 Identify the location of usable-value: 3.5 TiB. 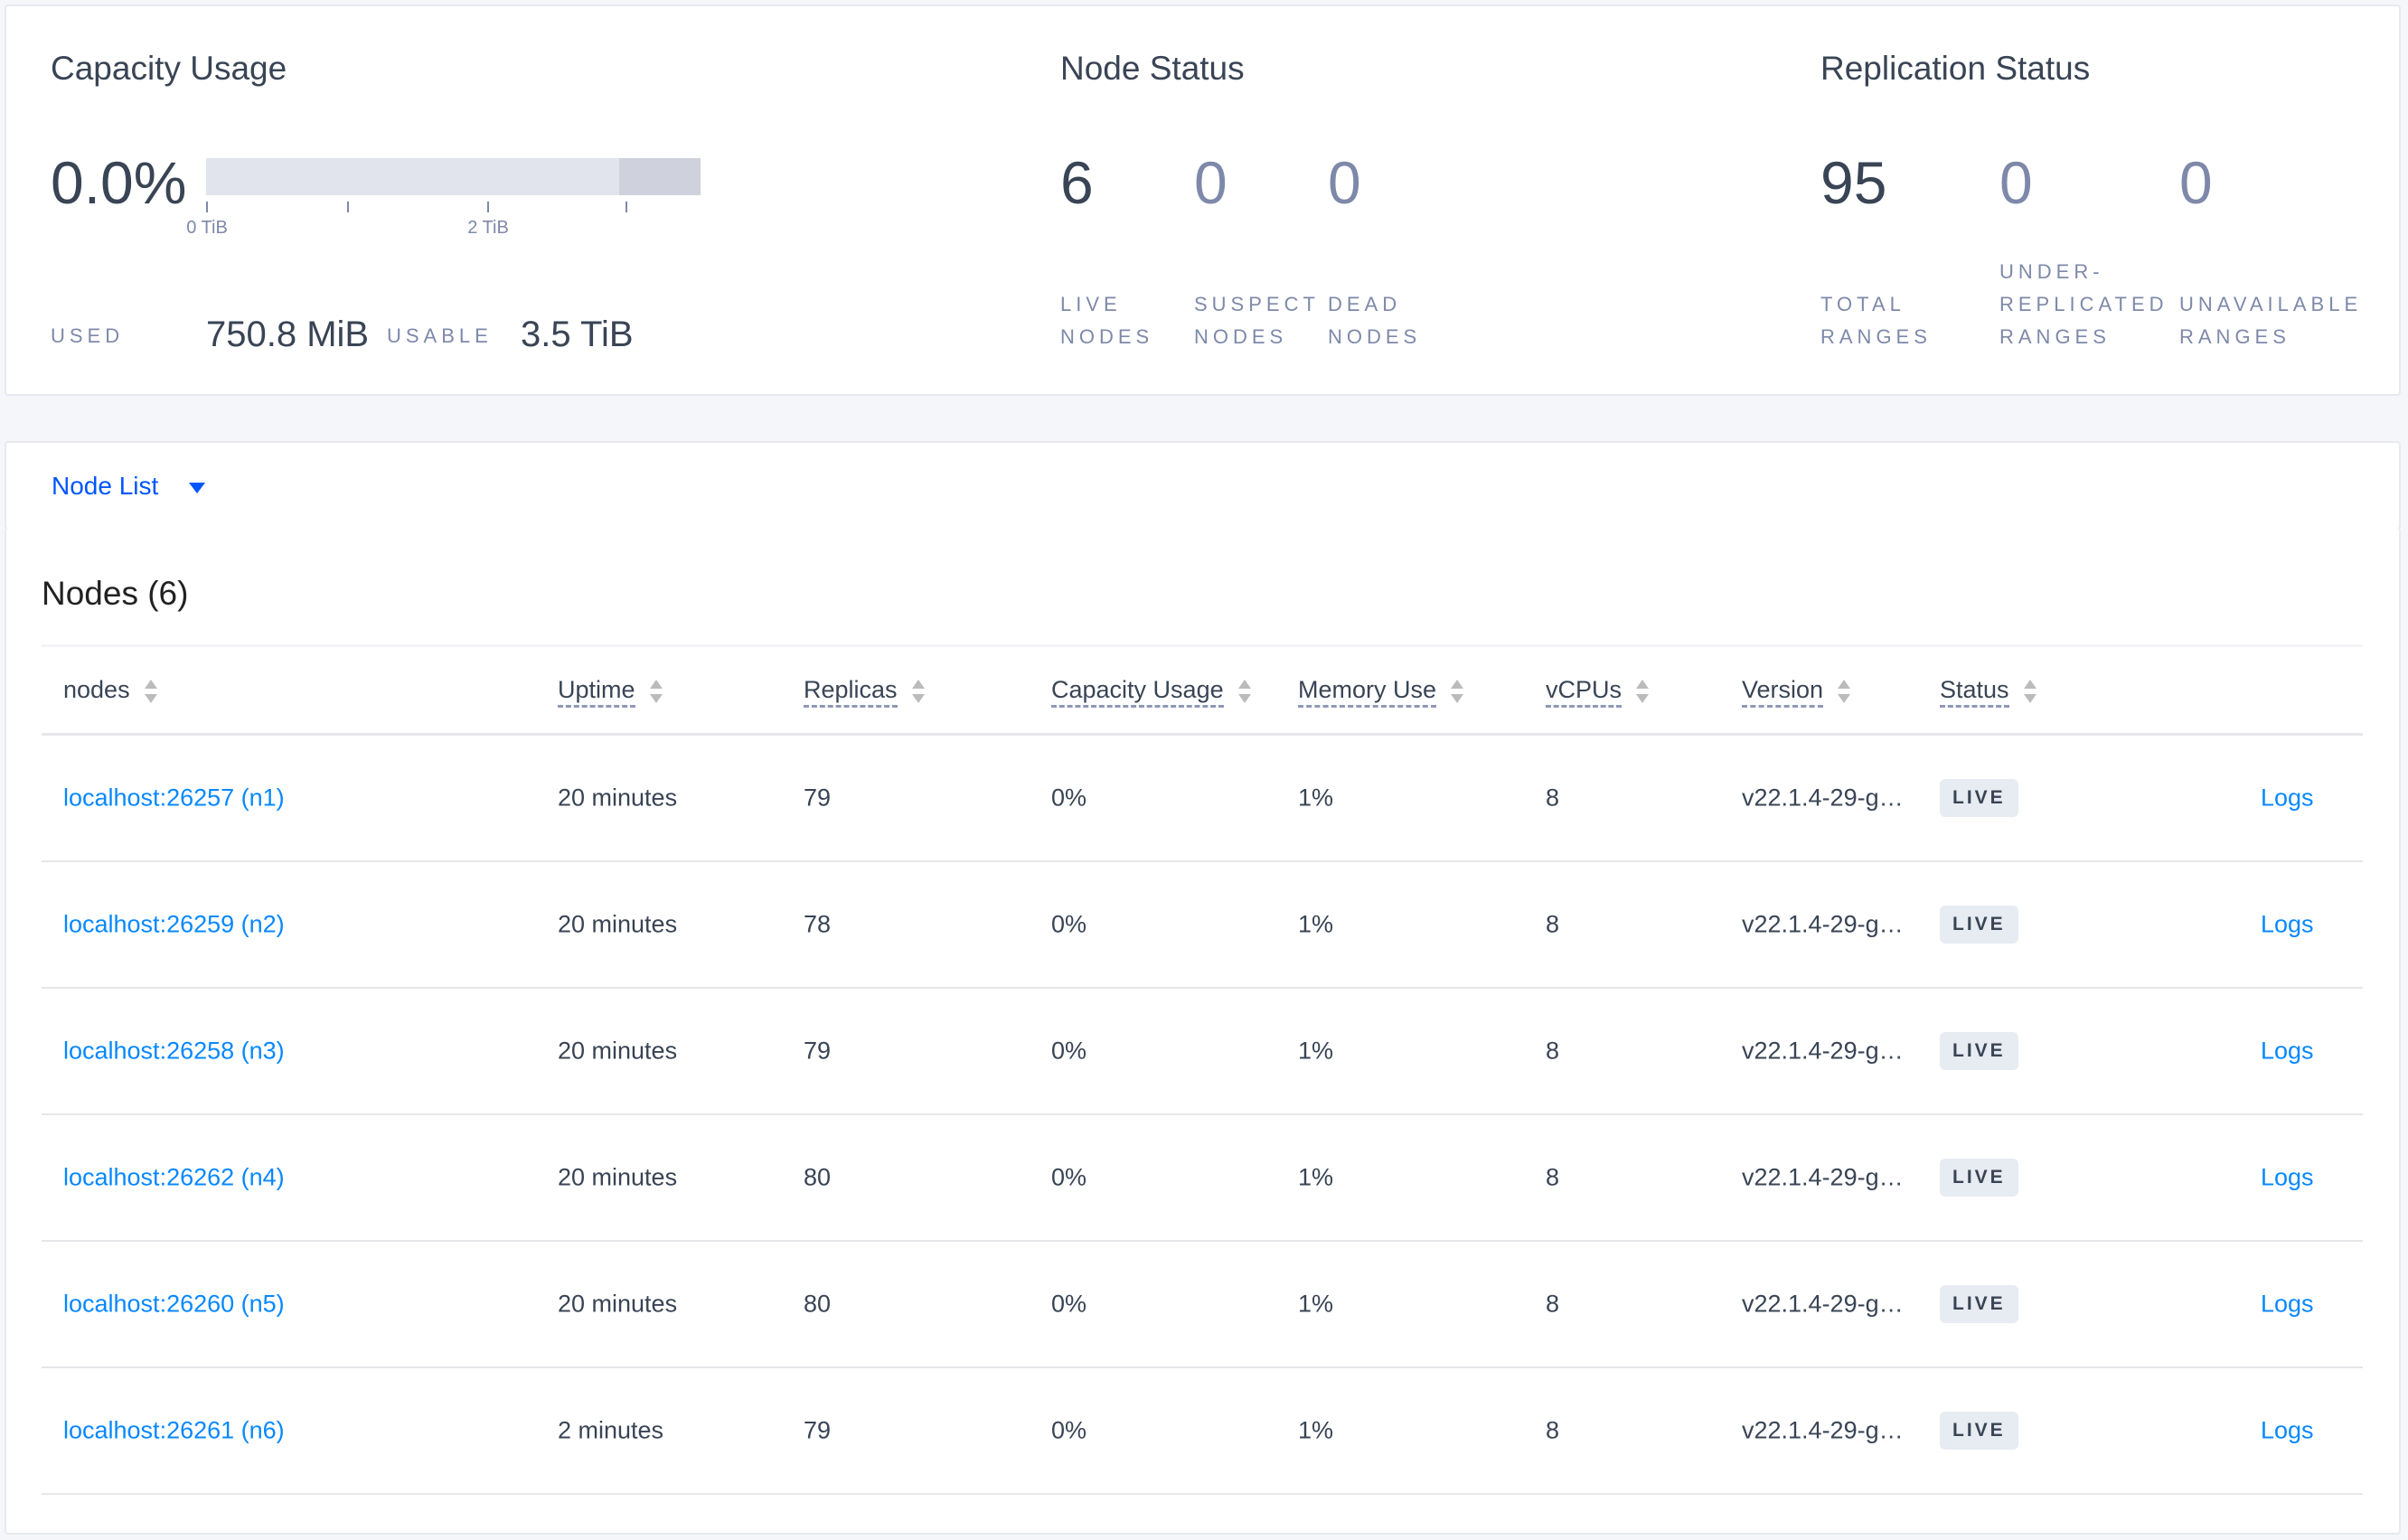
(577, 334).